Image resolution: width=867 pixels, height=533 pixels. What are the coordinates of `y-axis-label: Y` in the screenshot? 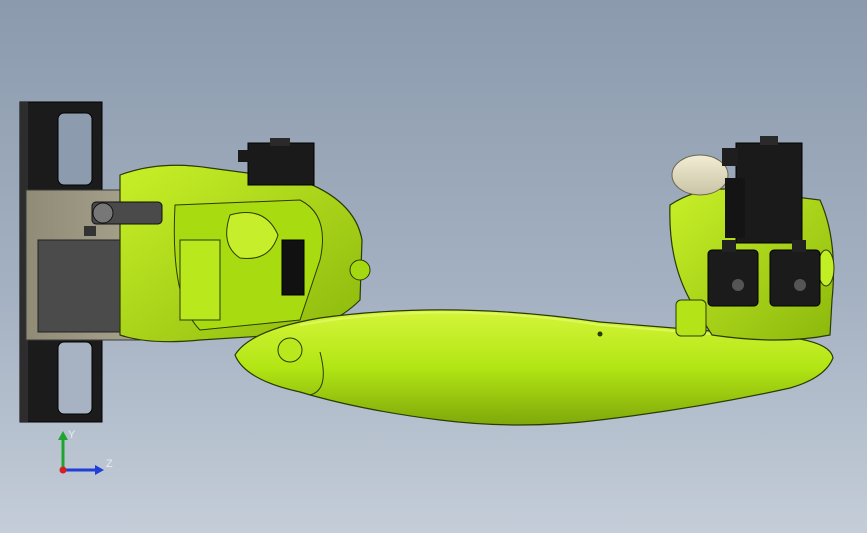 It's located at (72, 435).